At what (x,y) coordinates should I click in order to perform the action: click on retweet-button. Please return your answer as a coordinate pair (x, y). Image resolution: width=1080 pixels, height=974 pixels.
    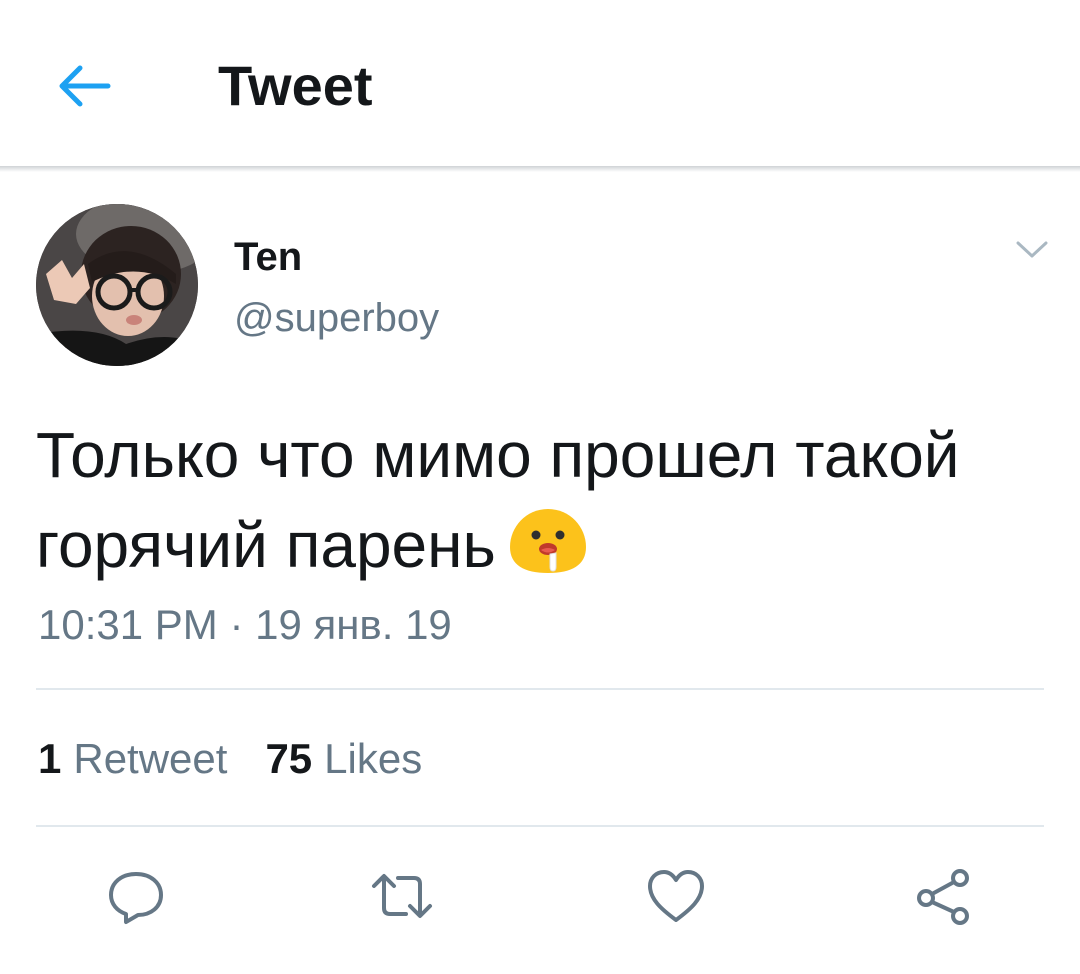
    Looking at the image, I should click on (402, 896).